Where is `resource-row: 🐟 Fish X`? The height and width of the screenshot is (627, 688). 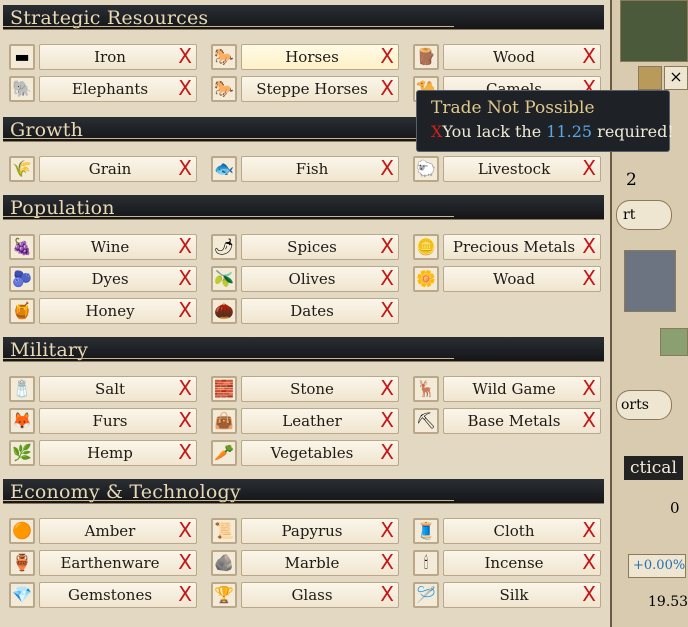
resource-row: 🐟 Fish X is located at coordinates (303, 168).